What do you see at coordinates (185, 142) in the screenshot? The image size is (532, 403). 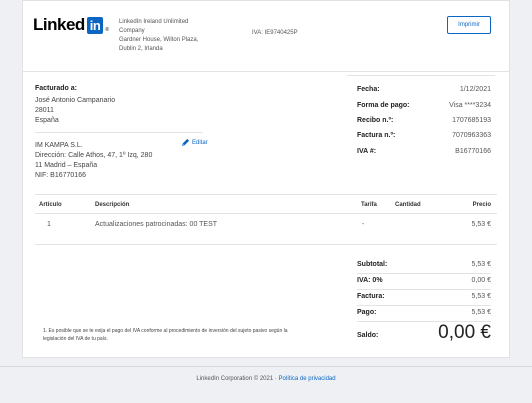 I see `pencil-icon` at bounding box center [185, 142].